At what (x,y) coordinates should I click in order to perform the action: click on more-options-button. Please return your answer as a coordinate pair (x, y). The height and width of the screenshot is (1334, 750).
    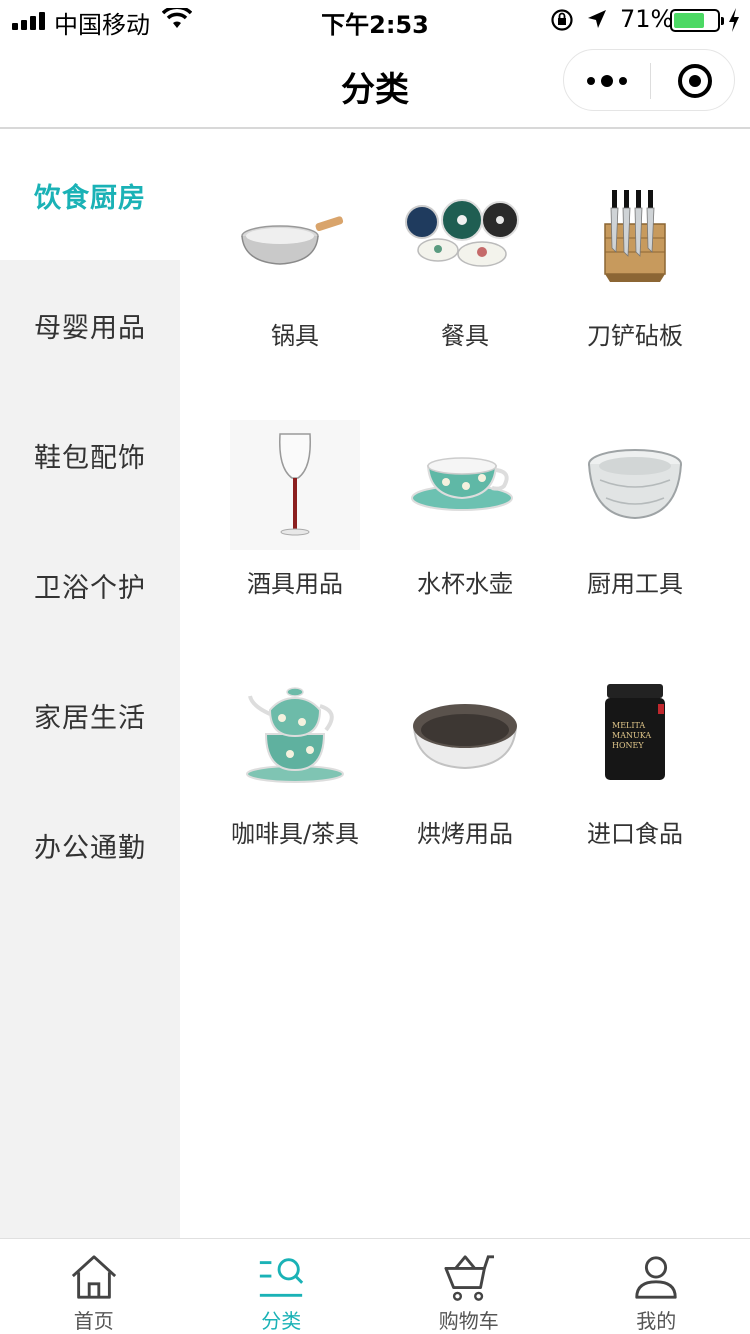
    Looking at the image, I should click on (607, 81).